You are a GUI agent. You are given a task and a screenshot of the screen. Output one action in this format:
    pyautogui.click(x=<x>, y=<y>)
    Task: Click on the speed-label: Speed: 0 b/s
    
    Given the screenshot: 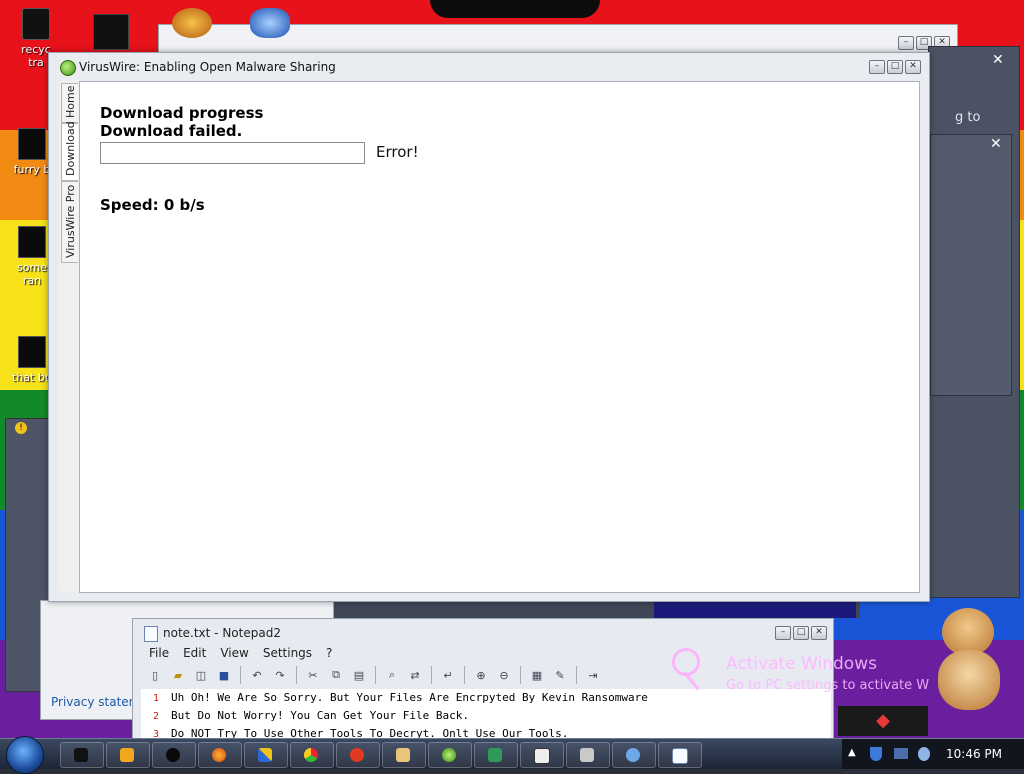 What is the action you would take?
    pyautogui.click(x=152, y=205)
    